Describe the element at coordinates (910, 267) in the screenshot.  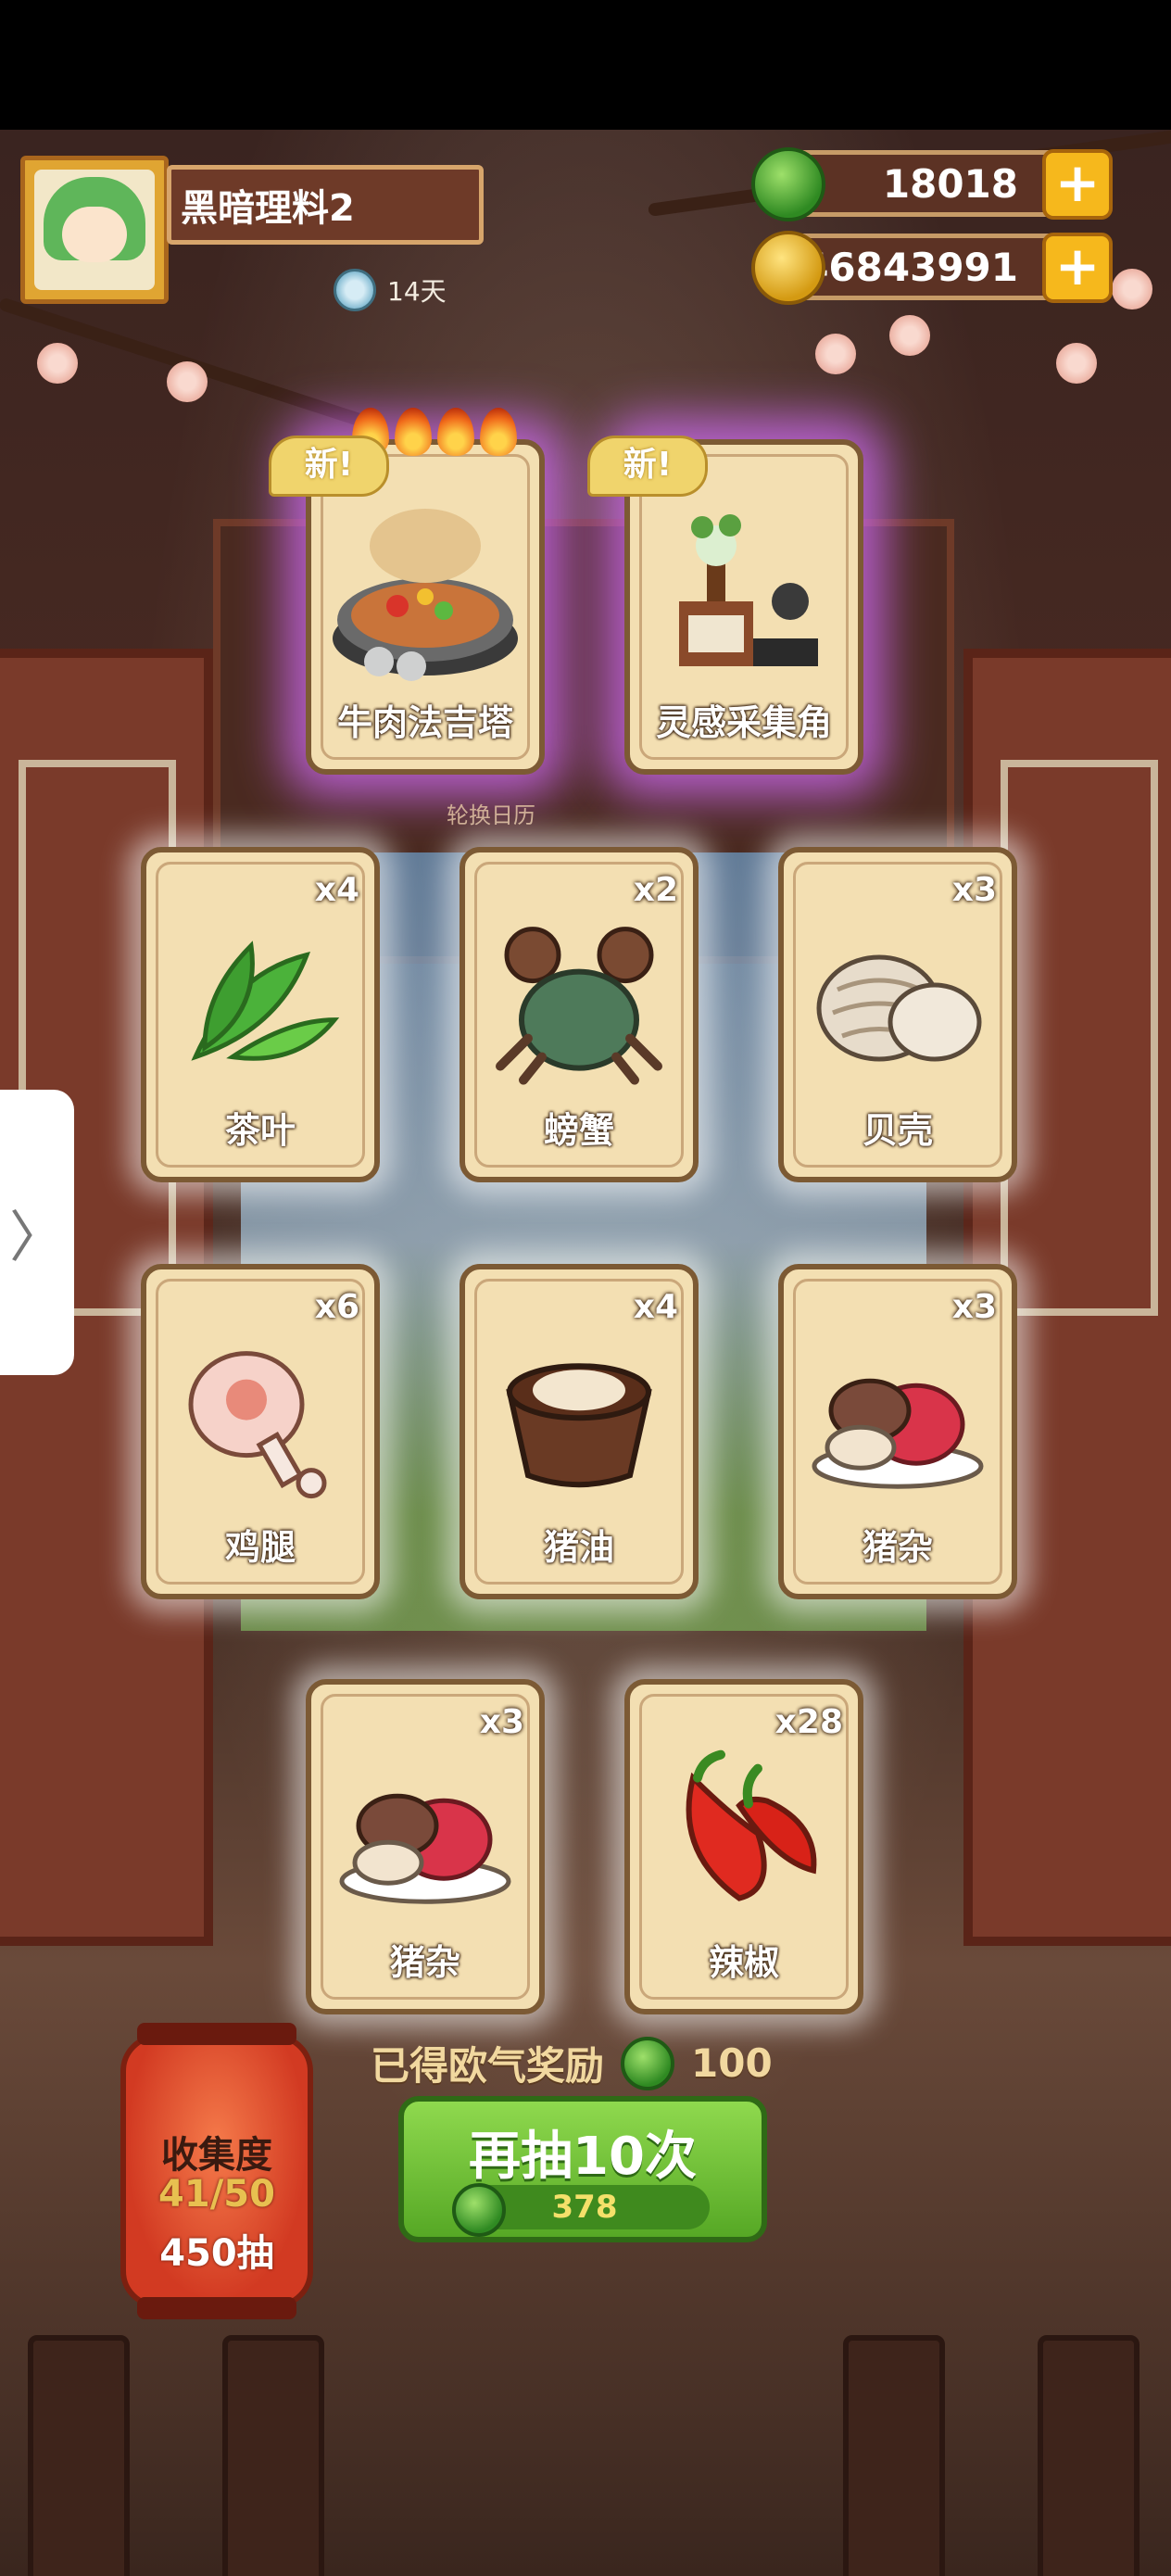
I see `coin-amount: 46843991` at that location.